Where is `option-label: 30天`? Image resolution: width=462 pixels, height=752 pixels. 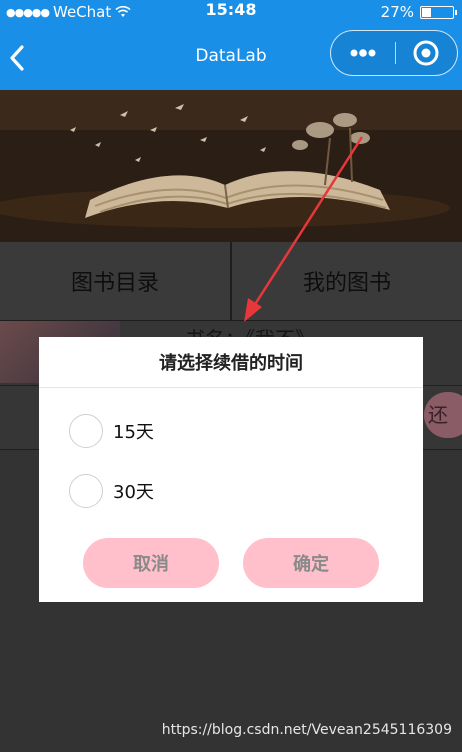 option-label: 30天 is located at coordinates (133, 492).